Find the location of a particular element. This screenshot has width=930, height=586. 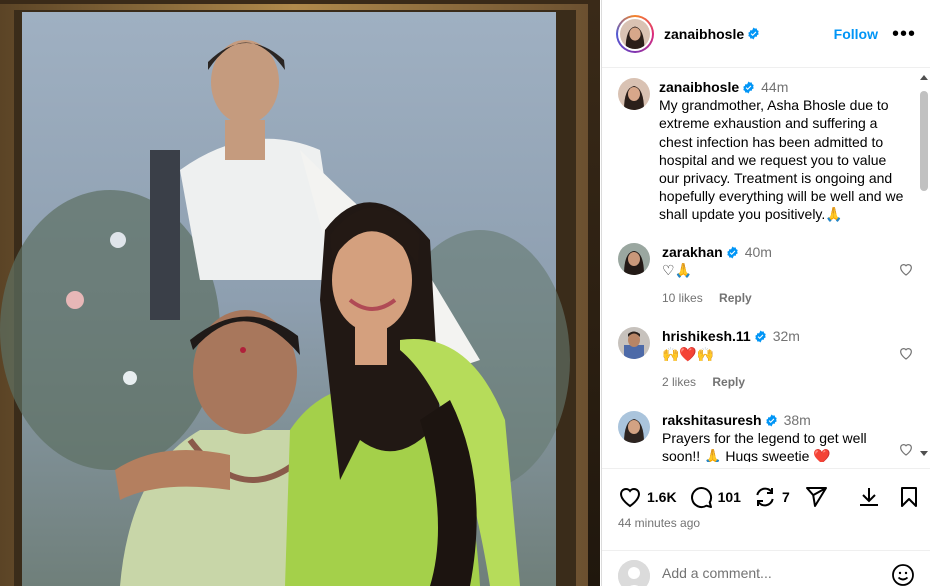

follow-button: Follow is located at coordinates (856, 34).